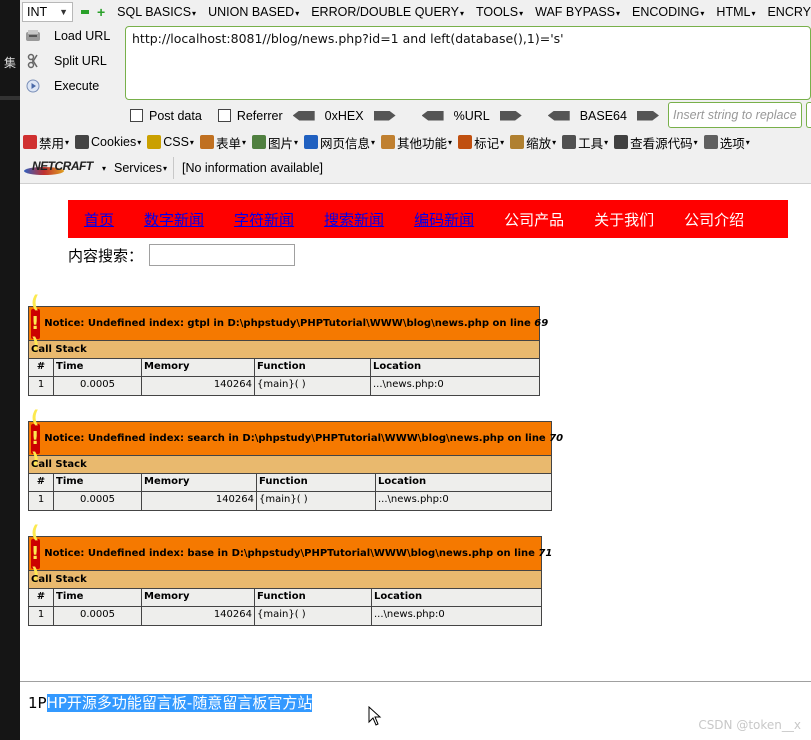 Image resolution: width=811 pixels, height=740 pixels. What do you see at coordinates (37, 703) in the screenshot?
I see `footer-prefix: 1P` at bounding box center [37, 703].